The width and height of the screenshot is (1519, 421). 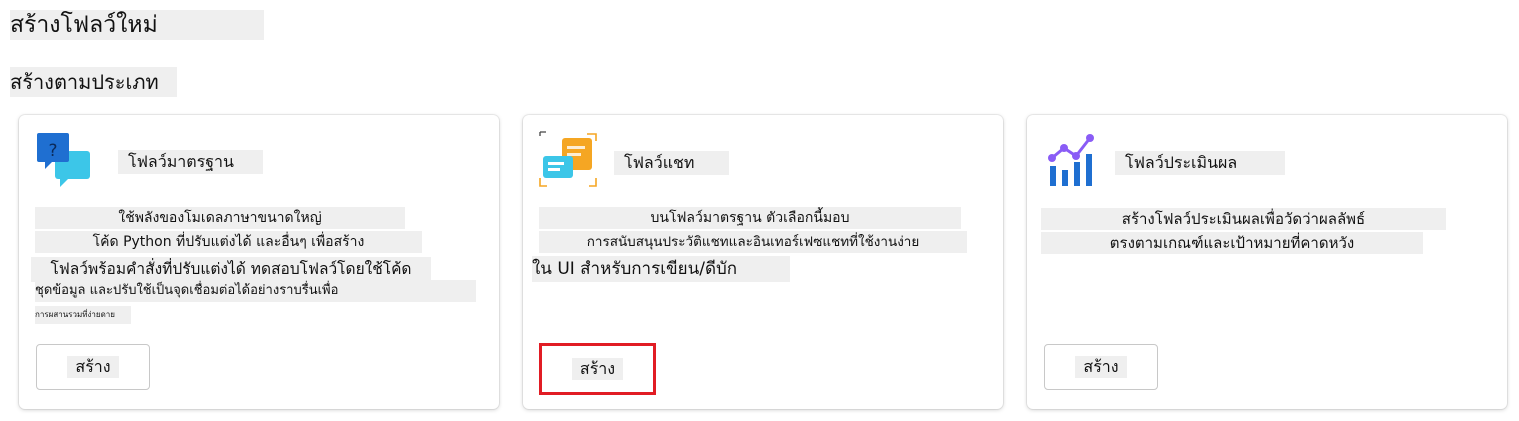 What do you see at coordinates (1243, 219) in the screenshot?
I see `description-line: สร้างโฟลว์ประเมินผลเพื่อวัดว่าผลลัพธ์` at bounding box center [1243, 219].